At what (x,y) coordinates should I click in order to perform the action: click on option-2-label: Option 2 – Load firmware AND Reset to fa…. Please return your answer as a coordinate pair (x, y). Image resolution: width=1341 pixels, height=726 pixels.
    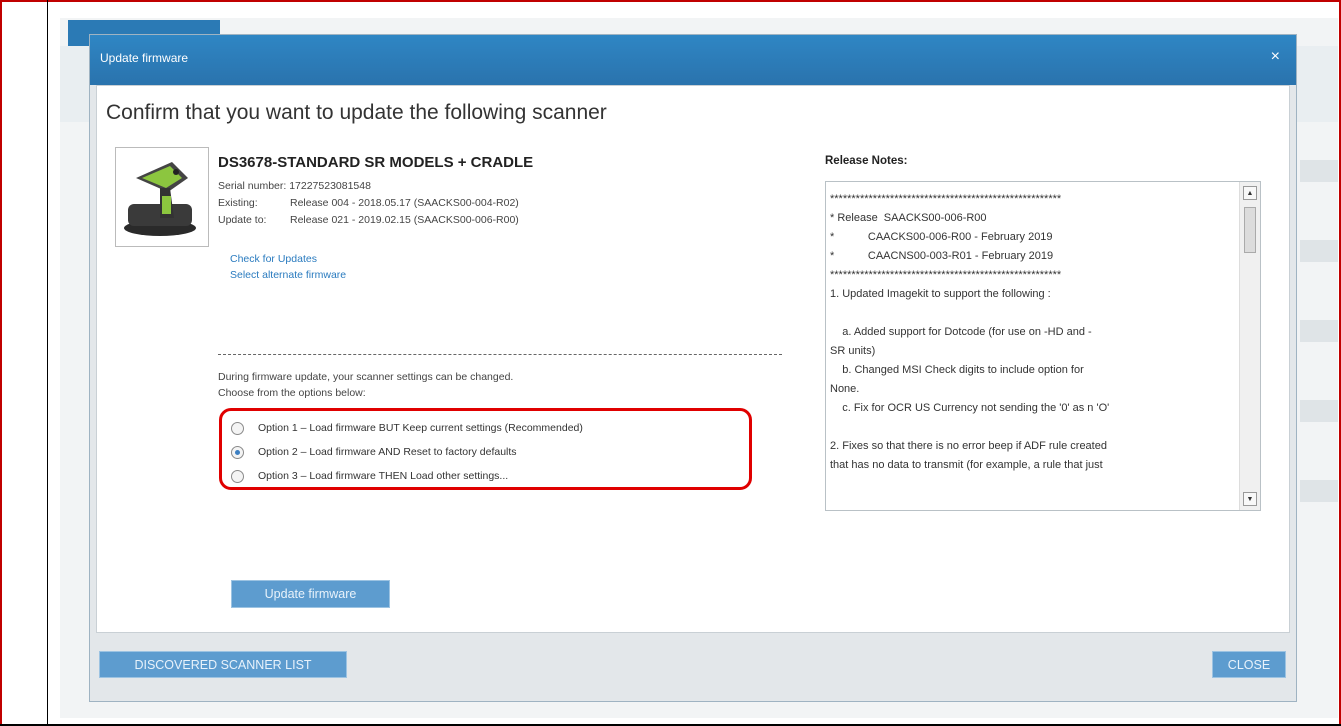
    Looking at the image, I should click on (387, 452).